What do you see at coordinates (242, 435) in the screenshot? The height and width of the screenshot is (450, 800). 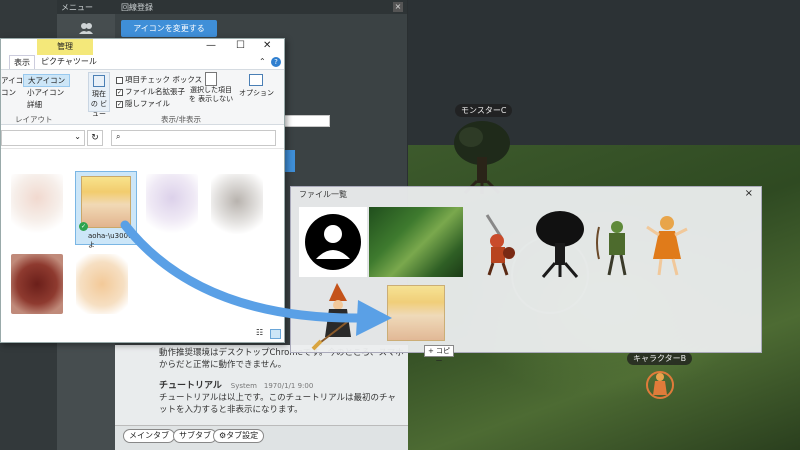 I see `tab-settings-label: タブ設定` at bounding box center [242, 435].